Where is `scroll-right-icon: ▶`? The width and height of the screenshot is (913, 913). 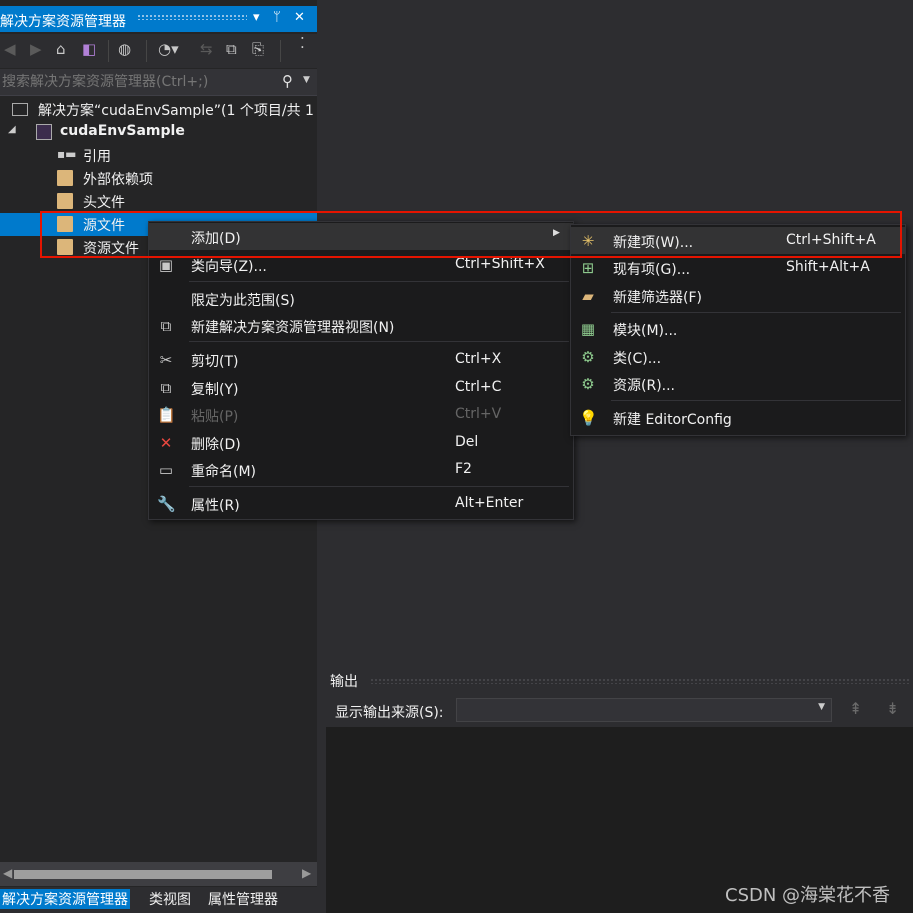 scroll-right-icon: ▶ is located at coordinates (306, 873).